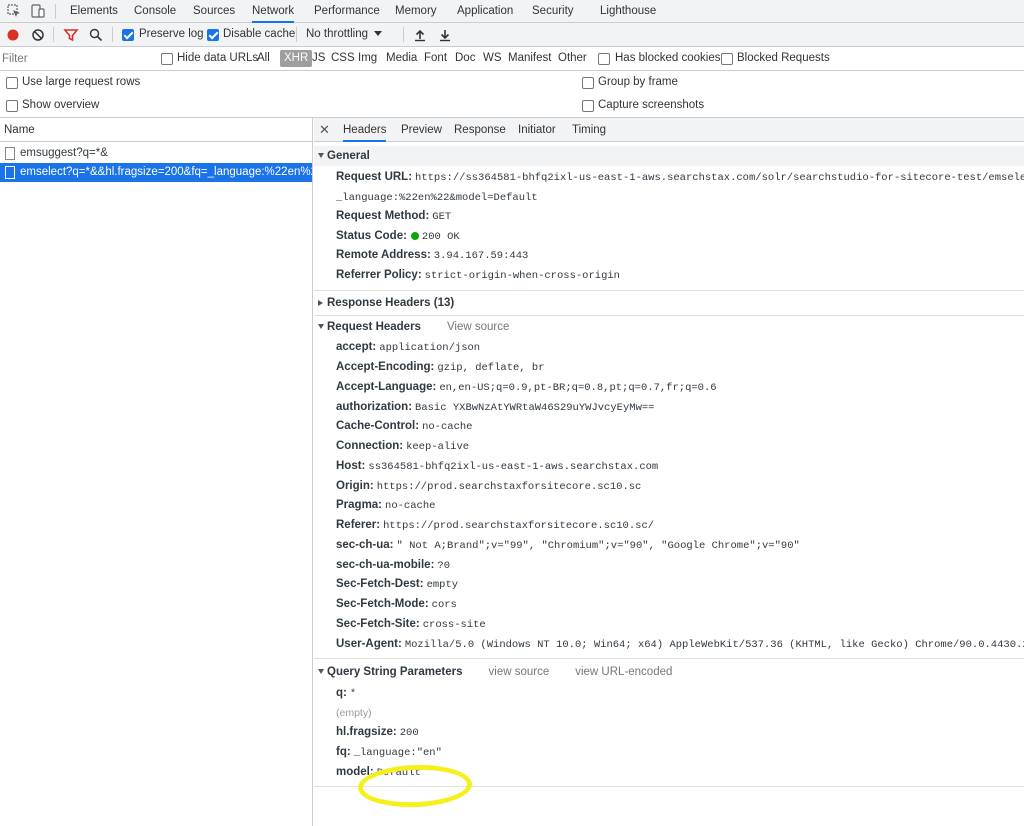 Image resolution: width=1024 pixels, height=826 pixels. Describe the element at coordinates (13, 35) in the screenshot. I see `record-icon` at that location.